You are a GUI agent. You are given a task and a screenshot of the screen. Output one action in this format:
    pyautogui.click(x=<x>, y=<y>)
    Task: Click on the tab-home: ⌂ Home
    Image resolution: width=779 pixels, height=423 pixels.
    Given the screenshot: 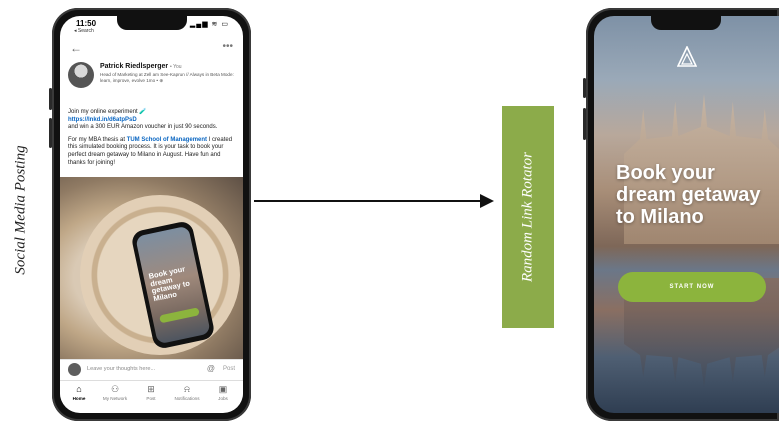 What is the action you would take?
    pyautogui.click(x=79, y=392)
    